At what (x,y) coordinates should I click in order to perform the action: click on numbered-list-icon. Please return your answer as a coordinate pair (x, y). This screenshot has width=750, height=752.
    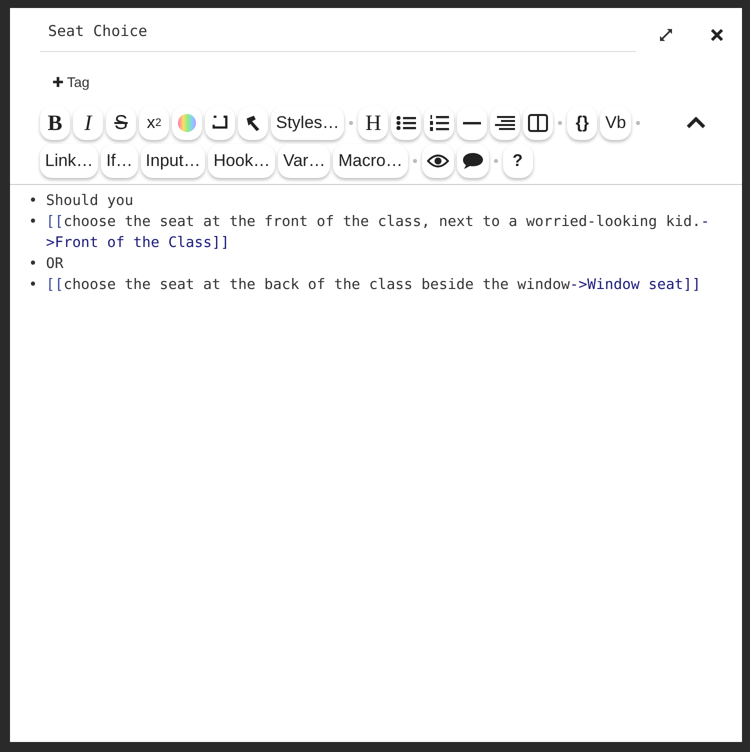
    Looking at the image, I should click on (439, 123).